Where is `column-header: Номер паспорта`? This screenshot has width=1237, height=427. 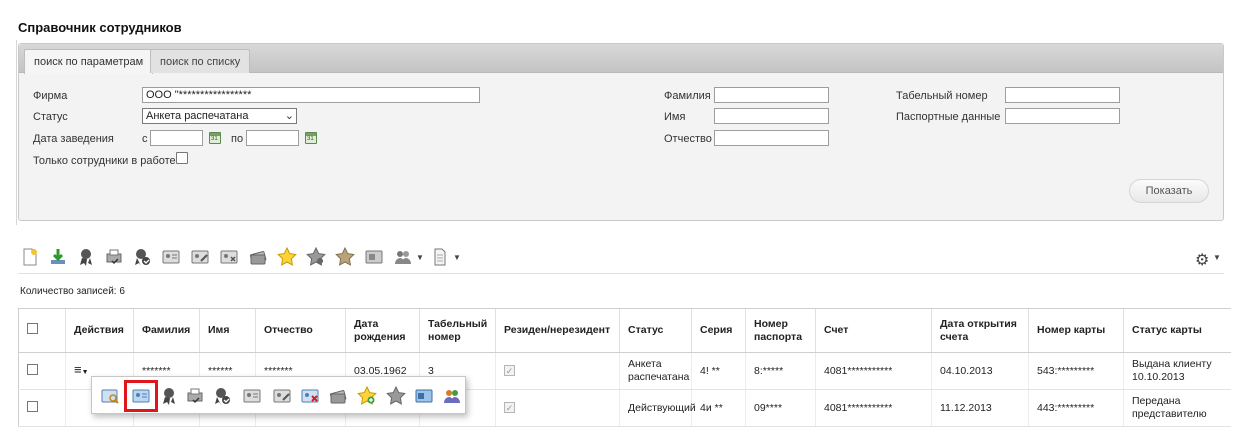
column-header: Номер паспорта is located at coordinates (780, 330).